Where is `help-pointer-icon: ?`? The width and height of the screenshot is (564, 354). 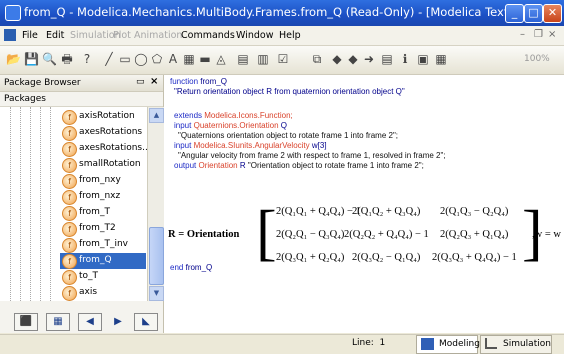
help-pointer-icon: ? is located at coordinates (87, 59).